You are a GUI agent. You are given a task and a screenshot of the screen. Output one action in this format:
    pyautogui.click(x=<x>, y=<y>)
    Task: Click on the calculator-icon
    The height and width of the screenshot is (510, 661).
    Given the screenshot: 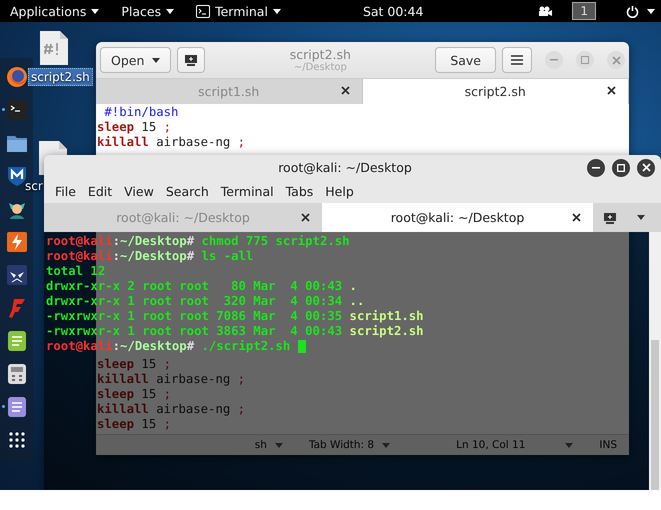 What is the action you would take?
    pyautogui.click(x=16, y=374)
    